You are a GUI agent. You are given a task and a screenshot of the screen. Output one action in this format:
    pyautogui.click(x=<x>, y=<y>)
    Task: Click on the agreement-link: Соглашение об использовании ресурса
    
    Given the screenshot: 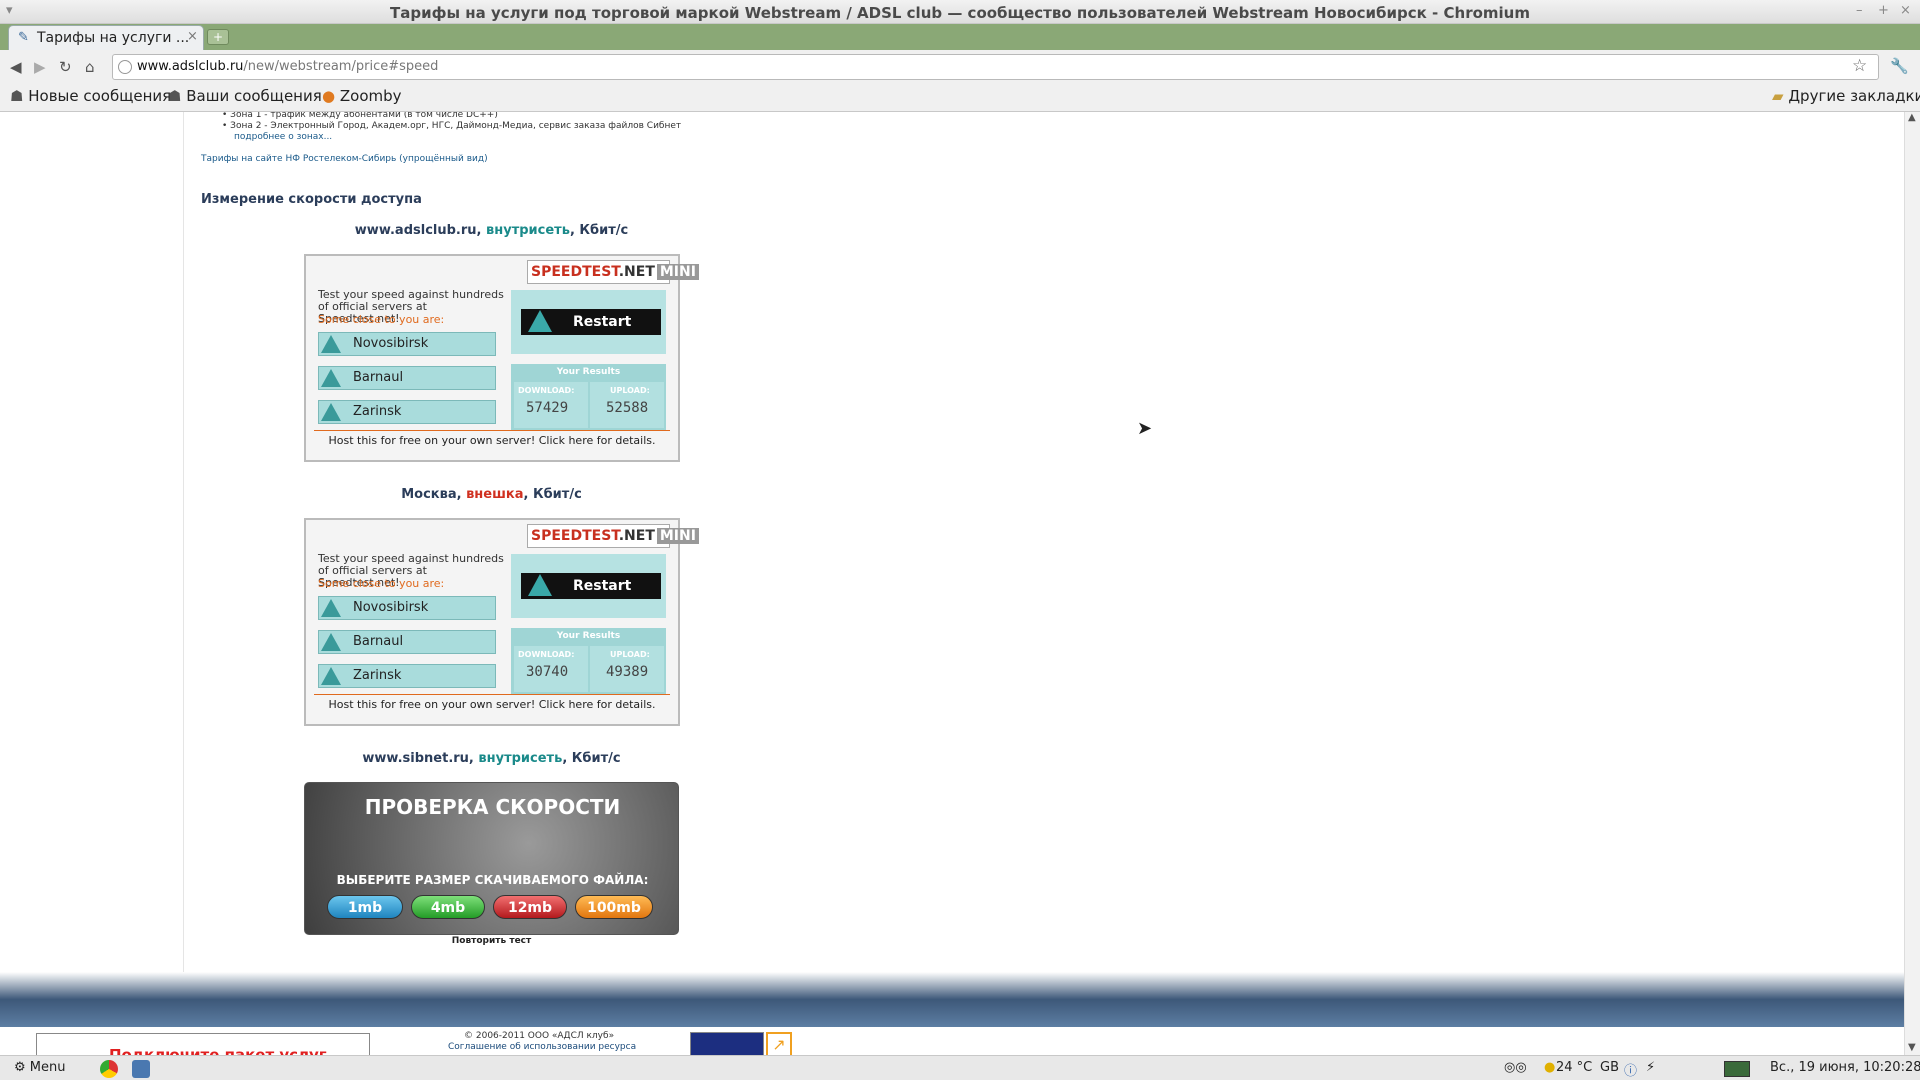 What is the action you would take?
    pyautogui.click(x=542, y=1047)
    